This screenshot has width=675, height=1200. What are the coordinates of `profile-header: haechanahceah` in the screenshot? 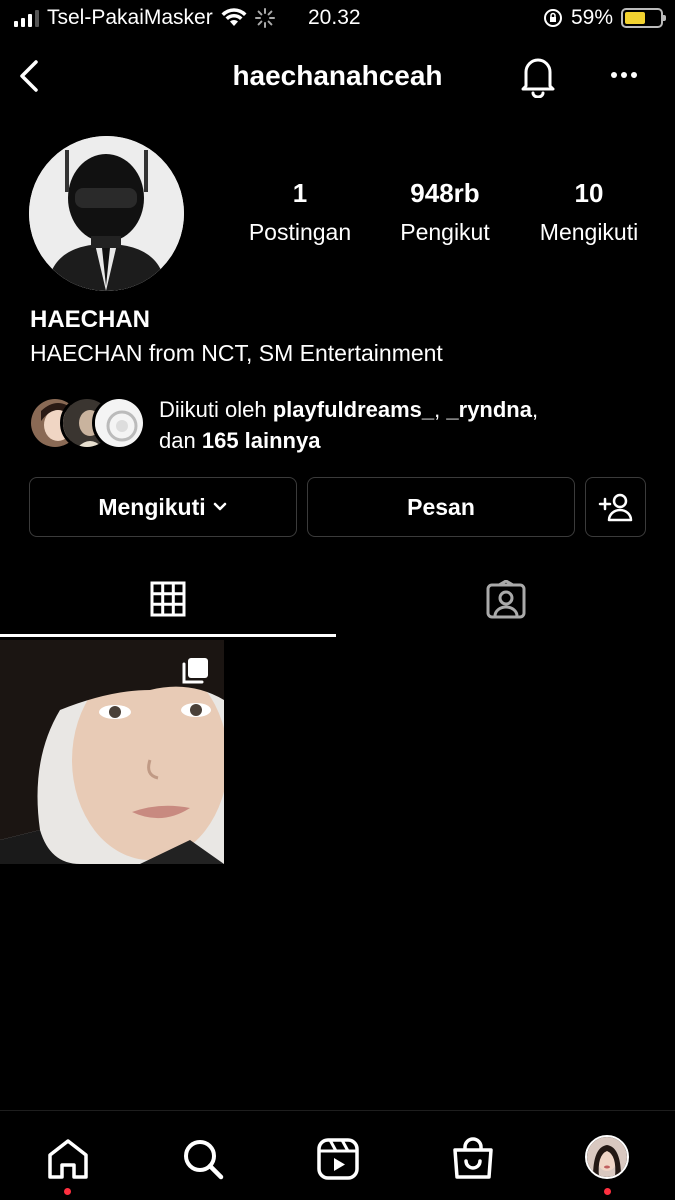 It's located at (337, 76).